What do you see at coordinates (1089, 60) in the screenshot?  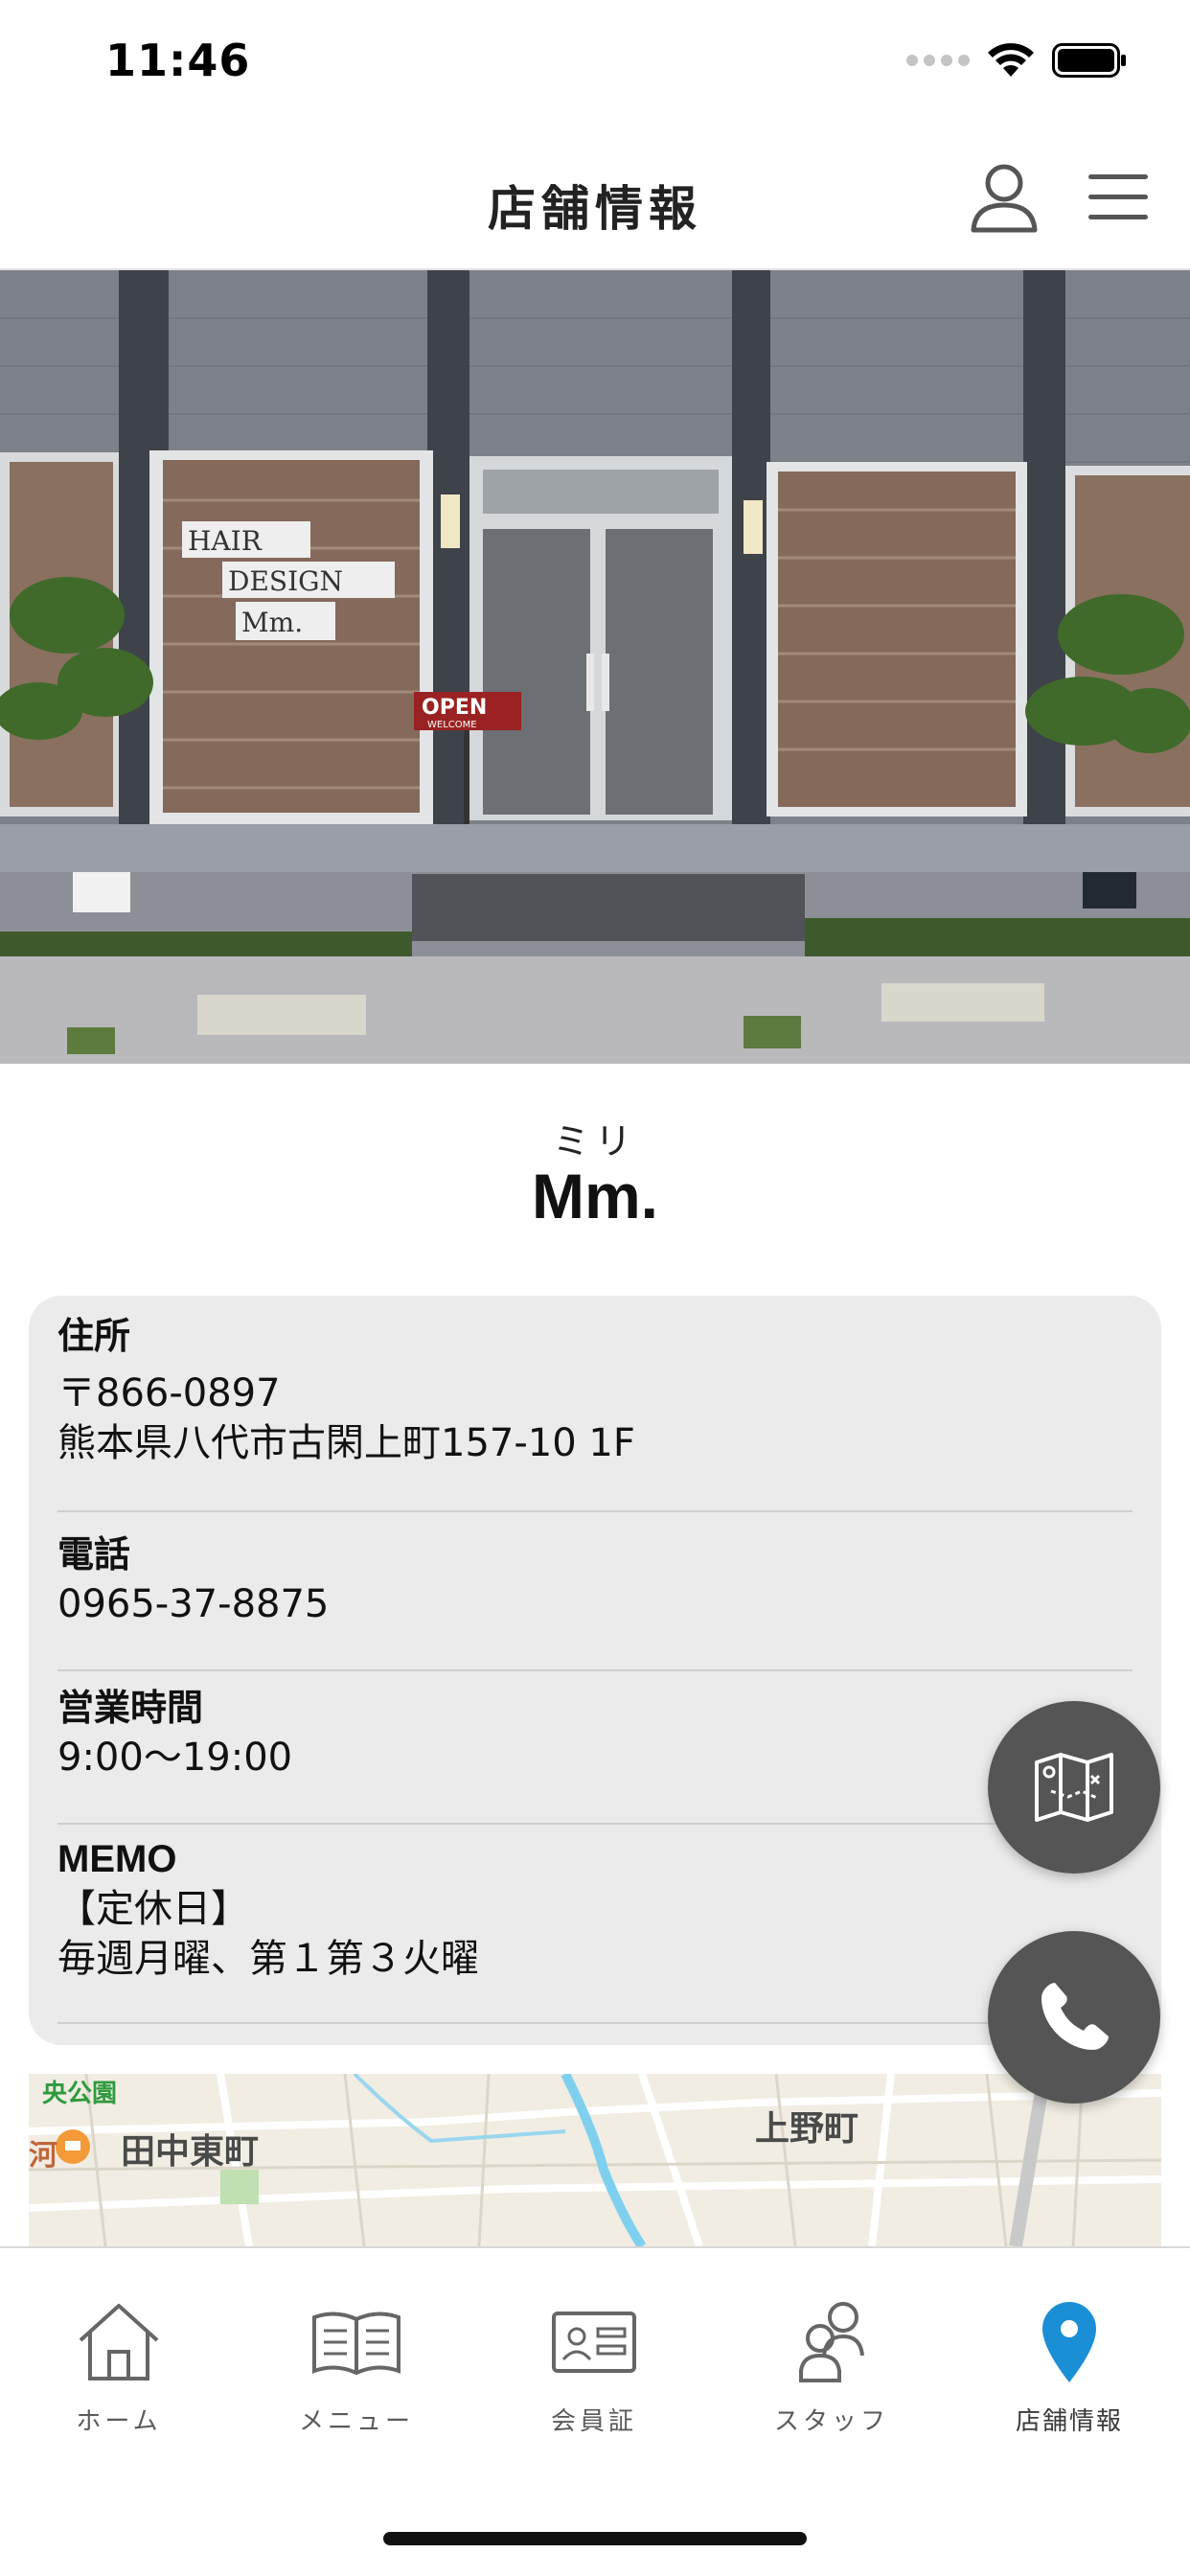 I see `battery-icon` at bounding box center [1089, 60].